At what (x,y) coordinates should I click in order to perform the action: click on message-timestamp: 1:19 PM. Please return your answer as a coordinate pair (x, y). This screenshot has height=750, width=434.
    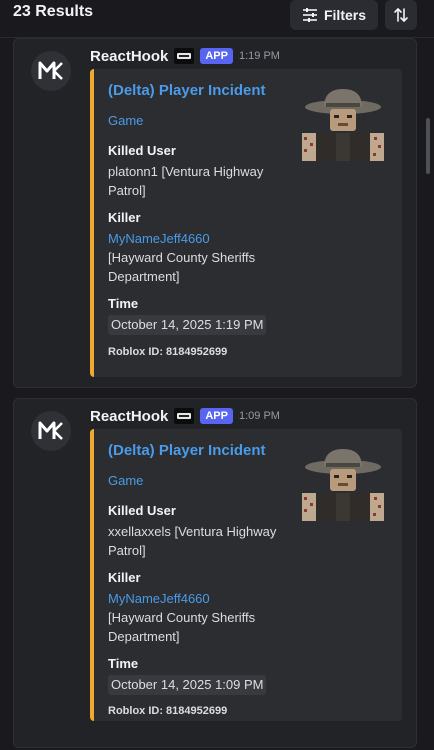
    Looking at the image, I should click on (259, 56).